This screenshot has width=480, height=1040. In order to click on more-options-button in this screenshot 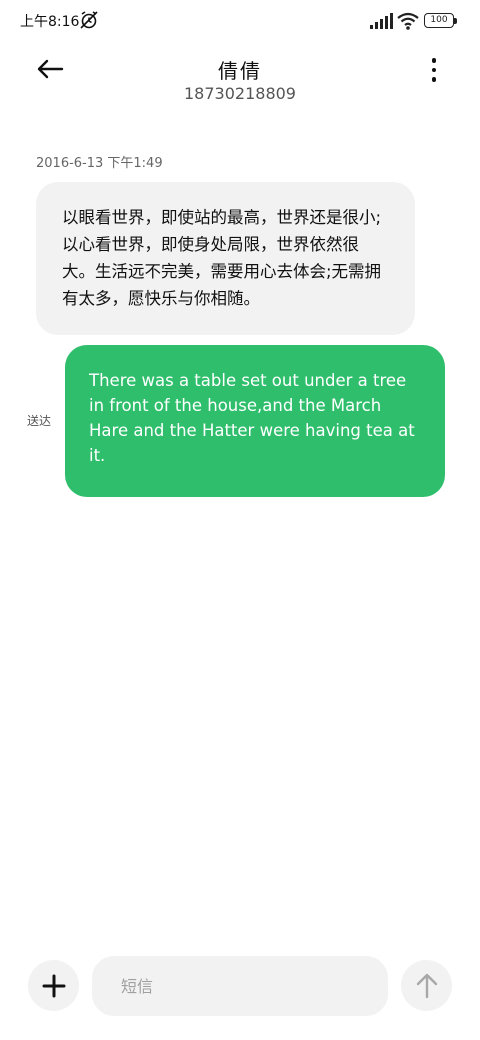, I will do `click(434, 70)`.